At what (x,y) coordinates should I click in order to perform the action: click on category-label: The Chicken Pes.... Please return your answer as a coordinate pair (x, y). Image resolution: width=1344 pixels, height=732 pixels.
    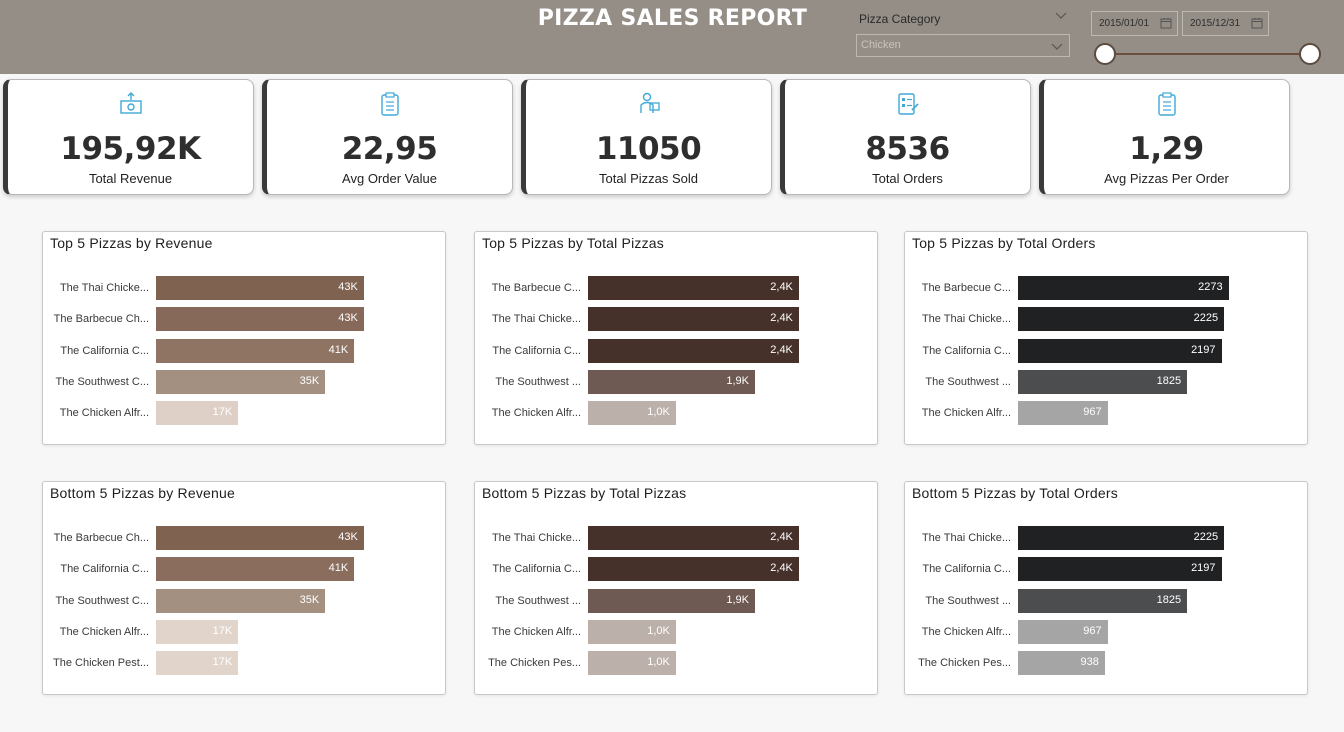
    Looking at the image, I should click on (534, 663).